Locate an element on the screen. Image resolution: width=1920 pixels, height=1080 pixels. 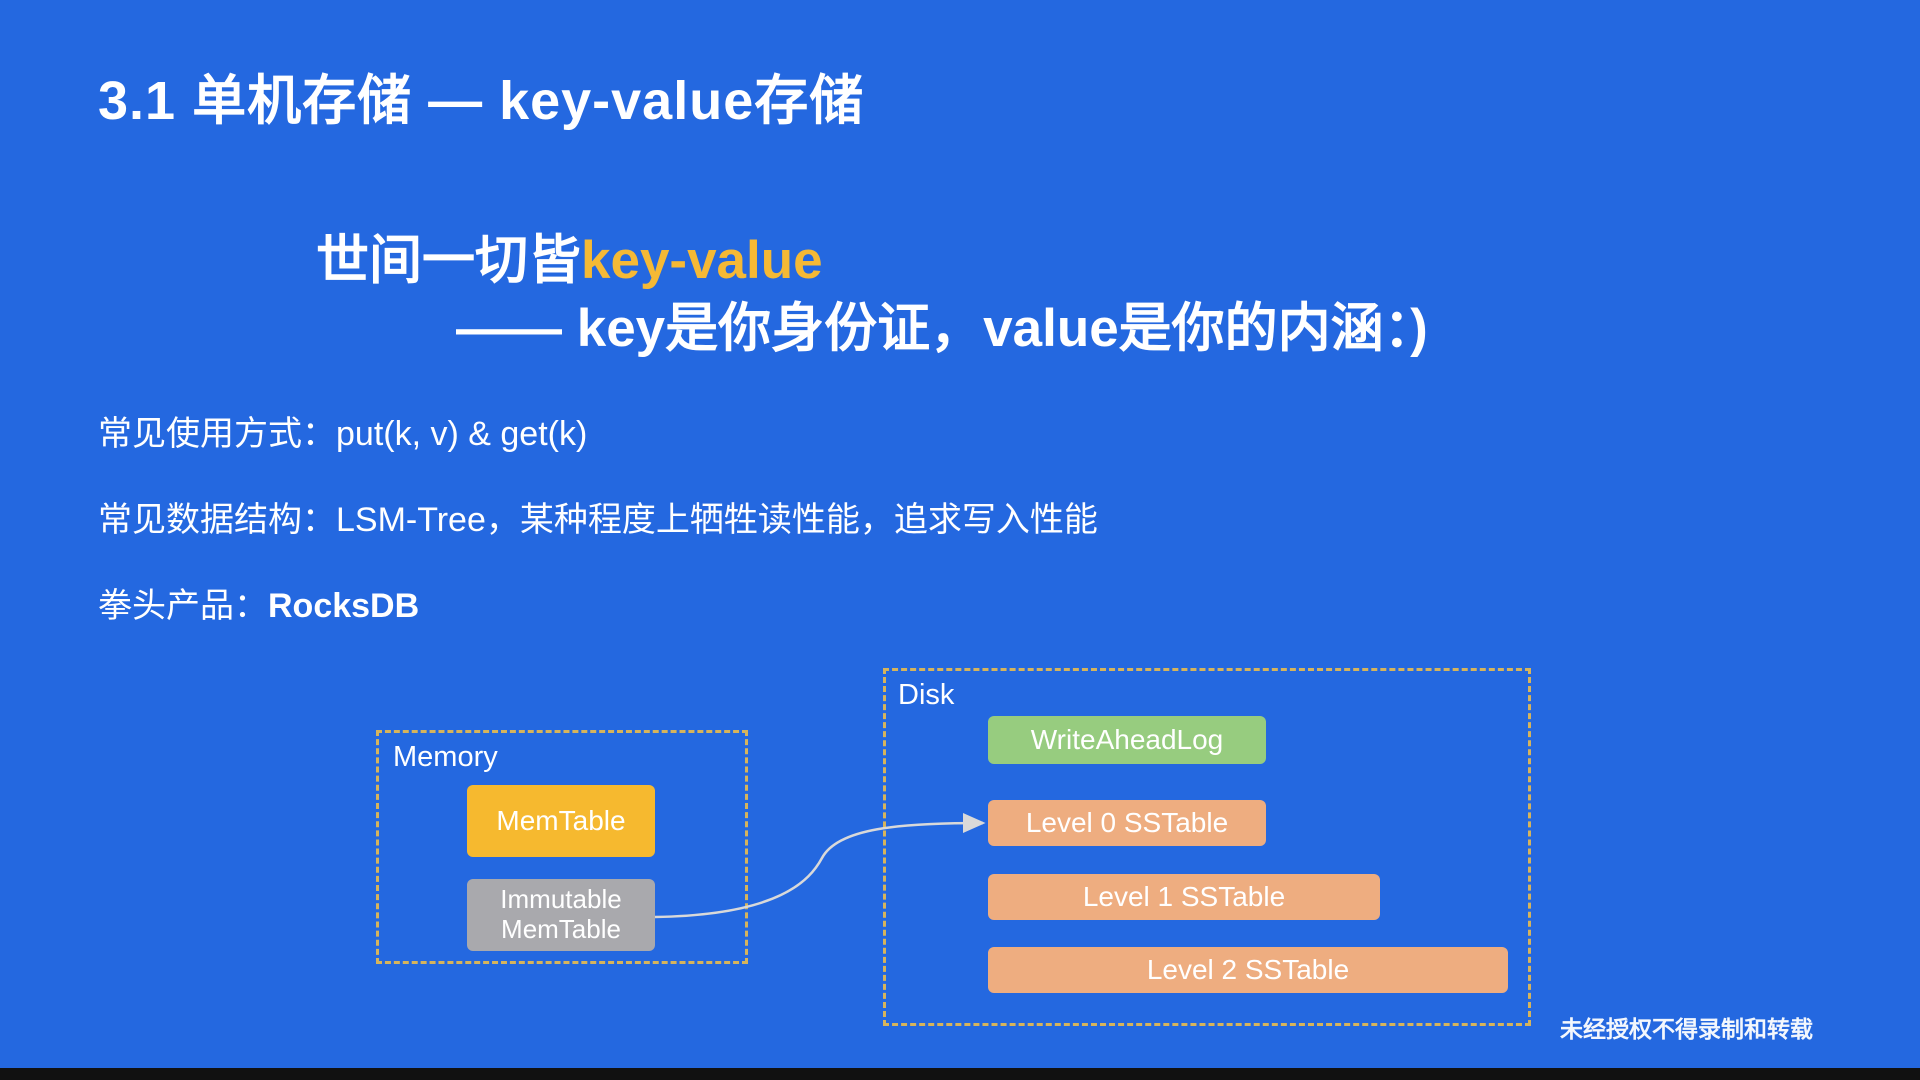
level1-sstable-block: Level 1 SSTable is located at coordinates (1184, 897).